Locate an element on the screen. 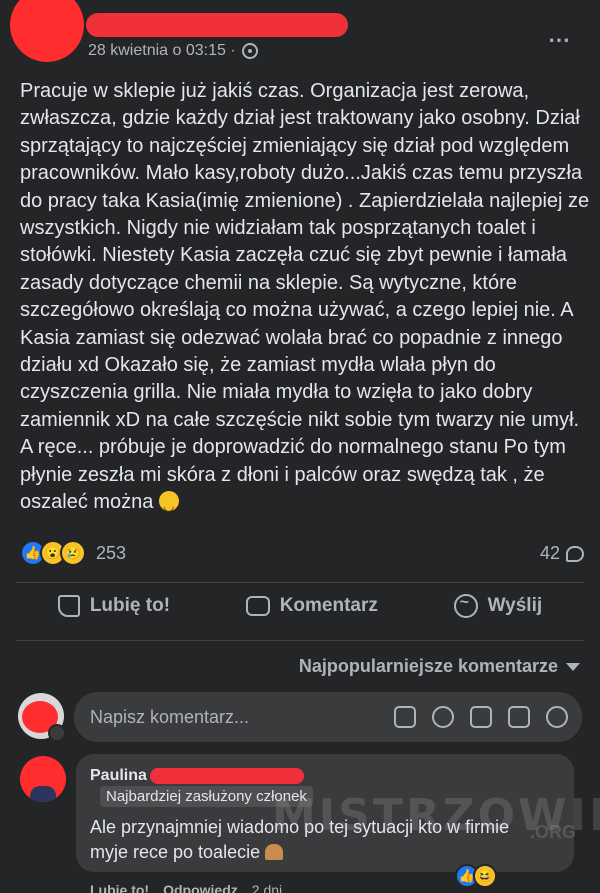 The height and width of the screenshot is (893, 600). comment-input is located at coordinates (235, 717).